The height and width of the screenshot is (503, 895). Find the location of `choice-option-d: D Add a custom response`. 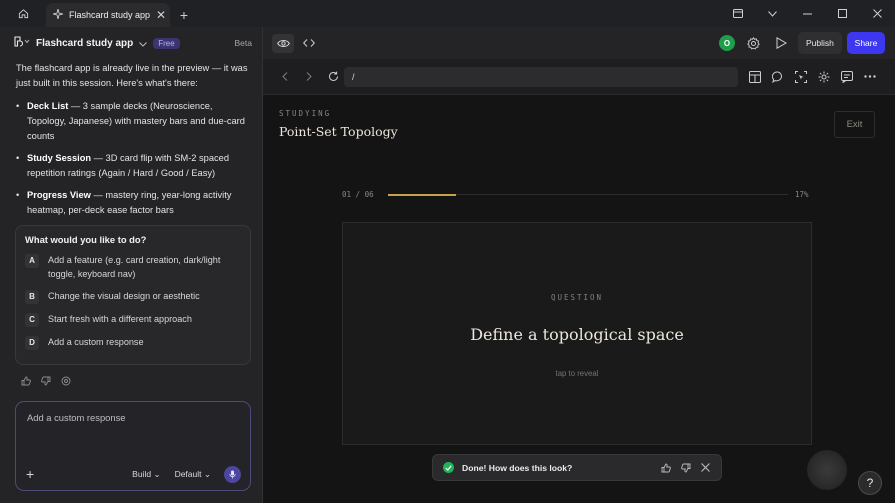

choice-option-d: D Add a custom response is located at coordinates (133, 343).